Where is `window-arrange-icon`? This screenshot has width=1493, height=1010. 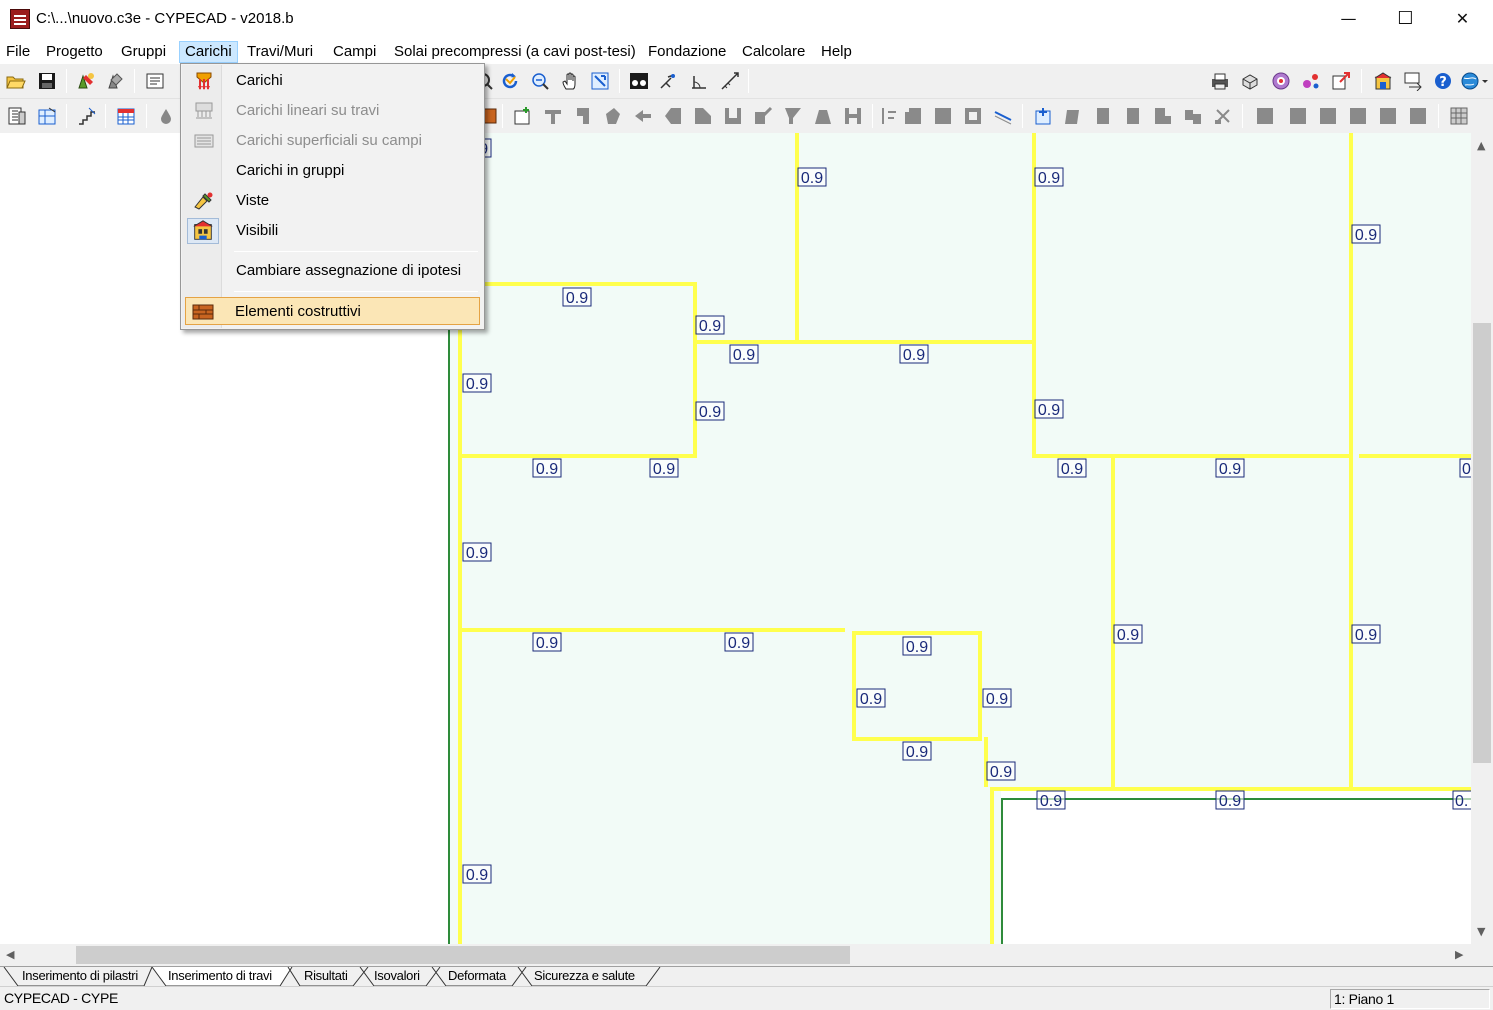
window-arrange-icon is located at coordinates (1413, 81).